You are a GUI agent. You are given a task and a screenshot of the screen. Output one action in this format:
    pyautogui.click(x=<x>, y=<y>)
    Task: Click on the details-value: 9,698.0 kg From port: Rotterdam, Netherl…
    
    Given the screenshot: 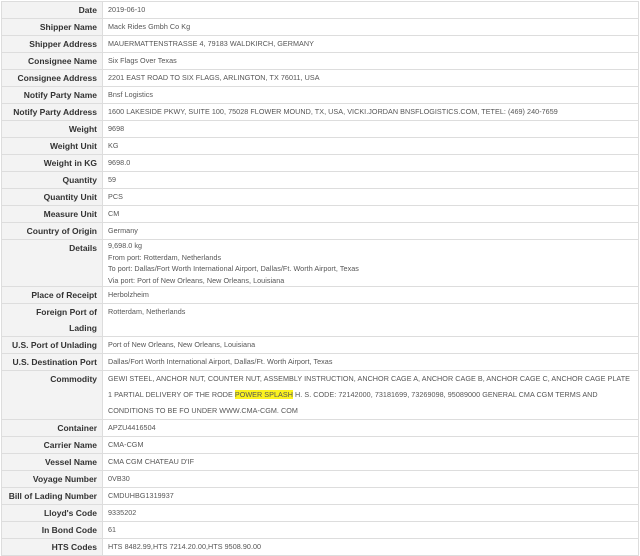 What is the action you would take?
    pyautogui.click(x=370, y=263)
    